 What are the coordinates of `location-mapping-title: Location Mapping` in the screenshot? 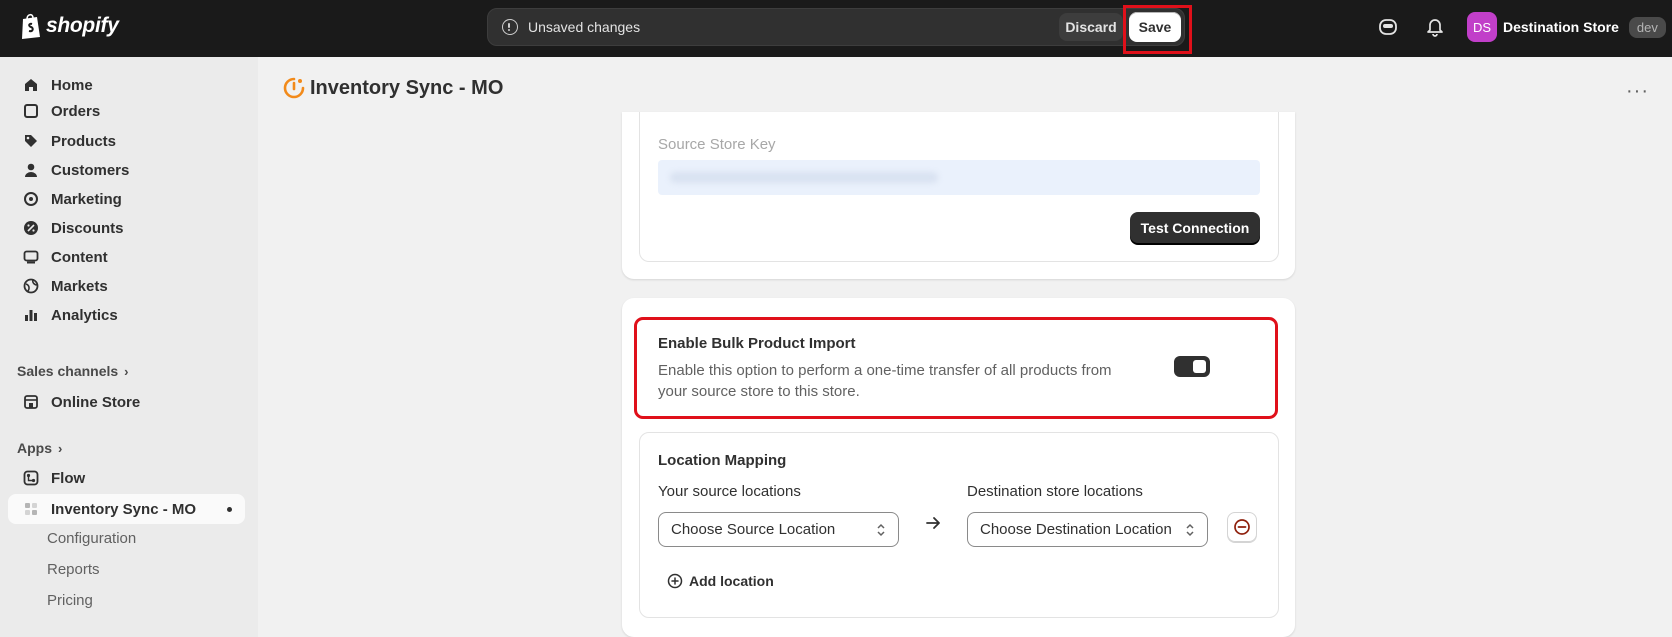 It's located at (722, 460).